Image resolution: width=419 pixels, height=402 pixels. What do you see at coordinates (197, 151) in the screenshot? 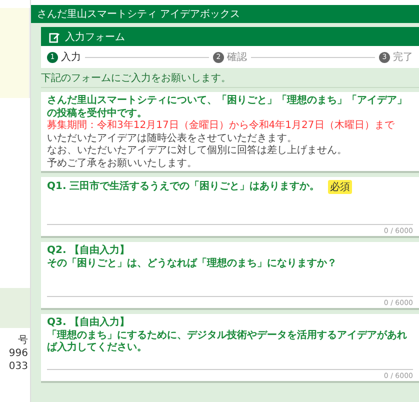
I see `intro-text: なお、いただいたアイデアに対して個別に回答は差し上げません。` at bounding box center [197, 151].